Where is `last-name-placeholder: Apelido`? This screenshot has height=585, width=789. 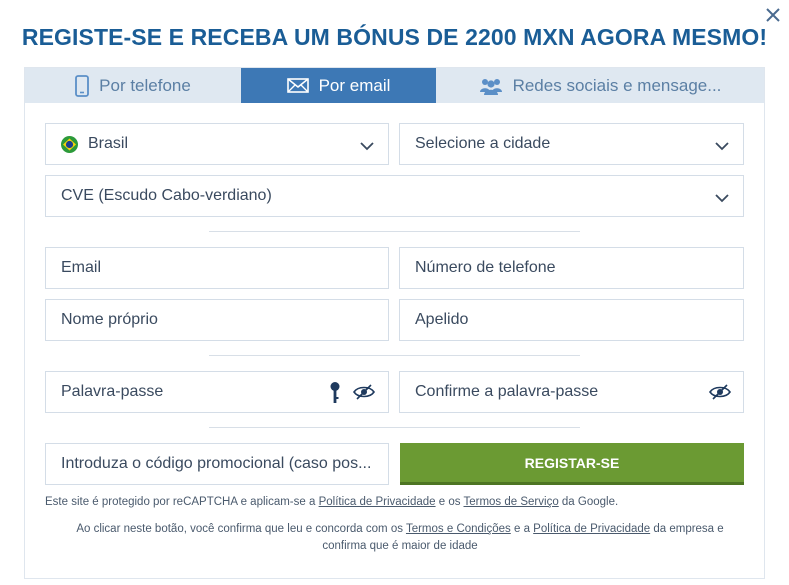
last-name-placeholder: Apelido is located at coordinates (442, 319).